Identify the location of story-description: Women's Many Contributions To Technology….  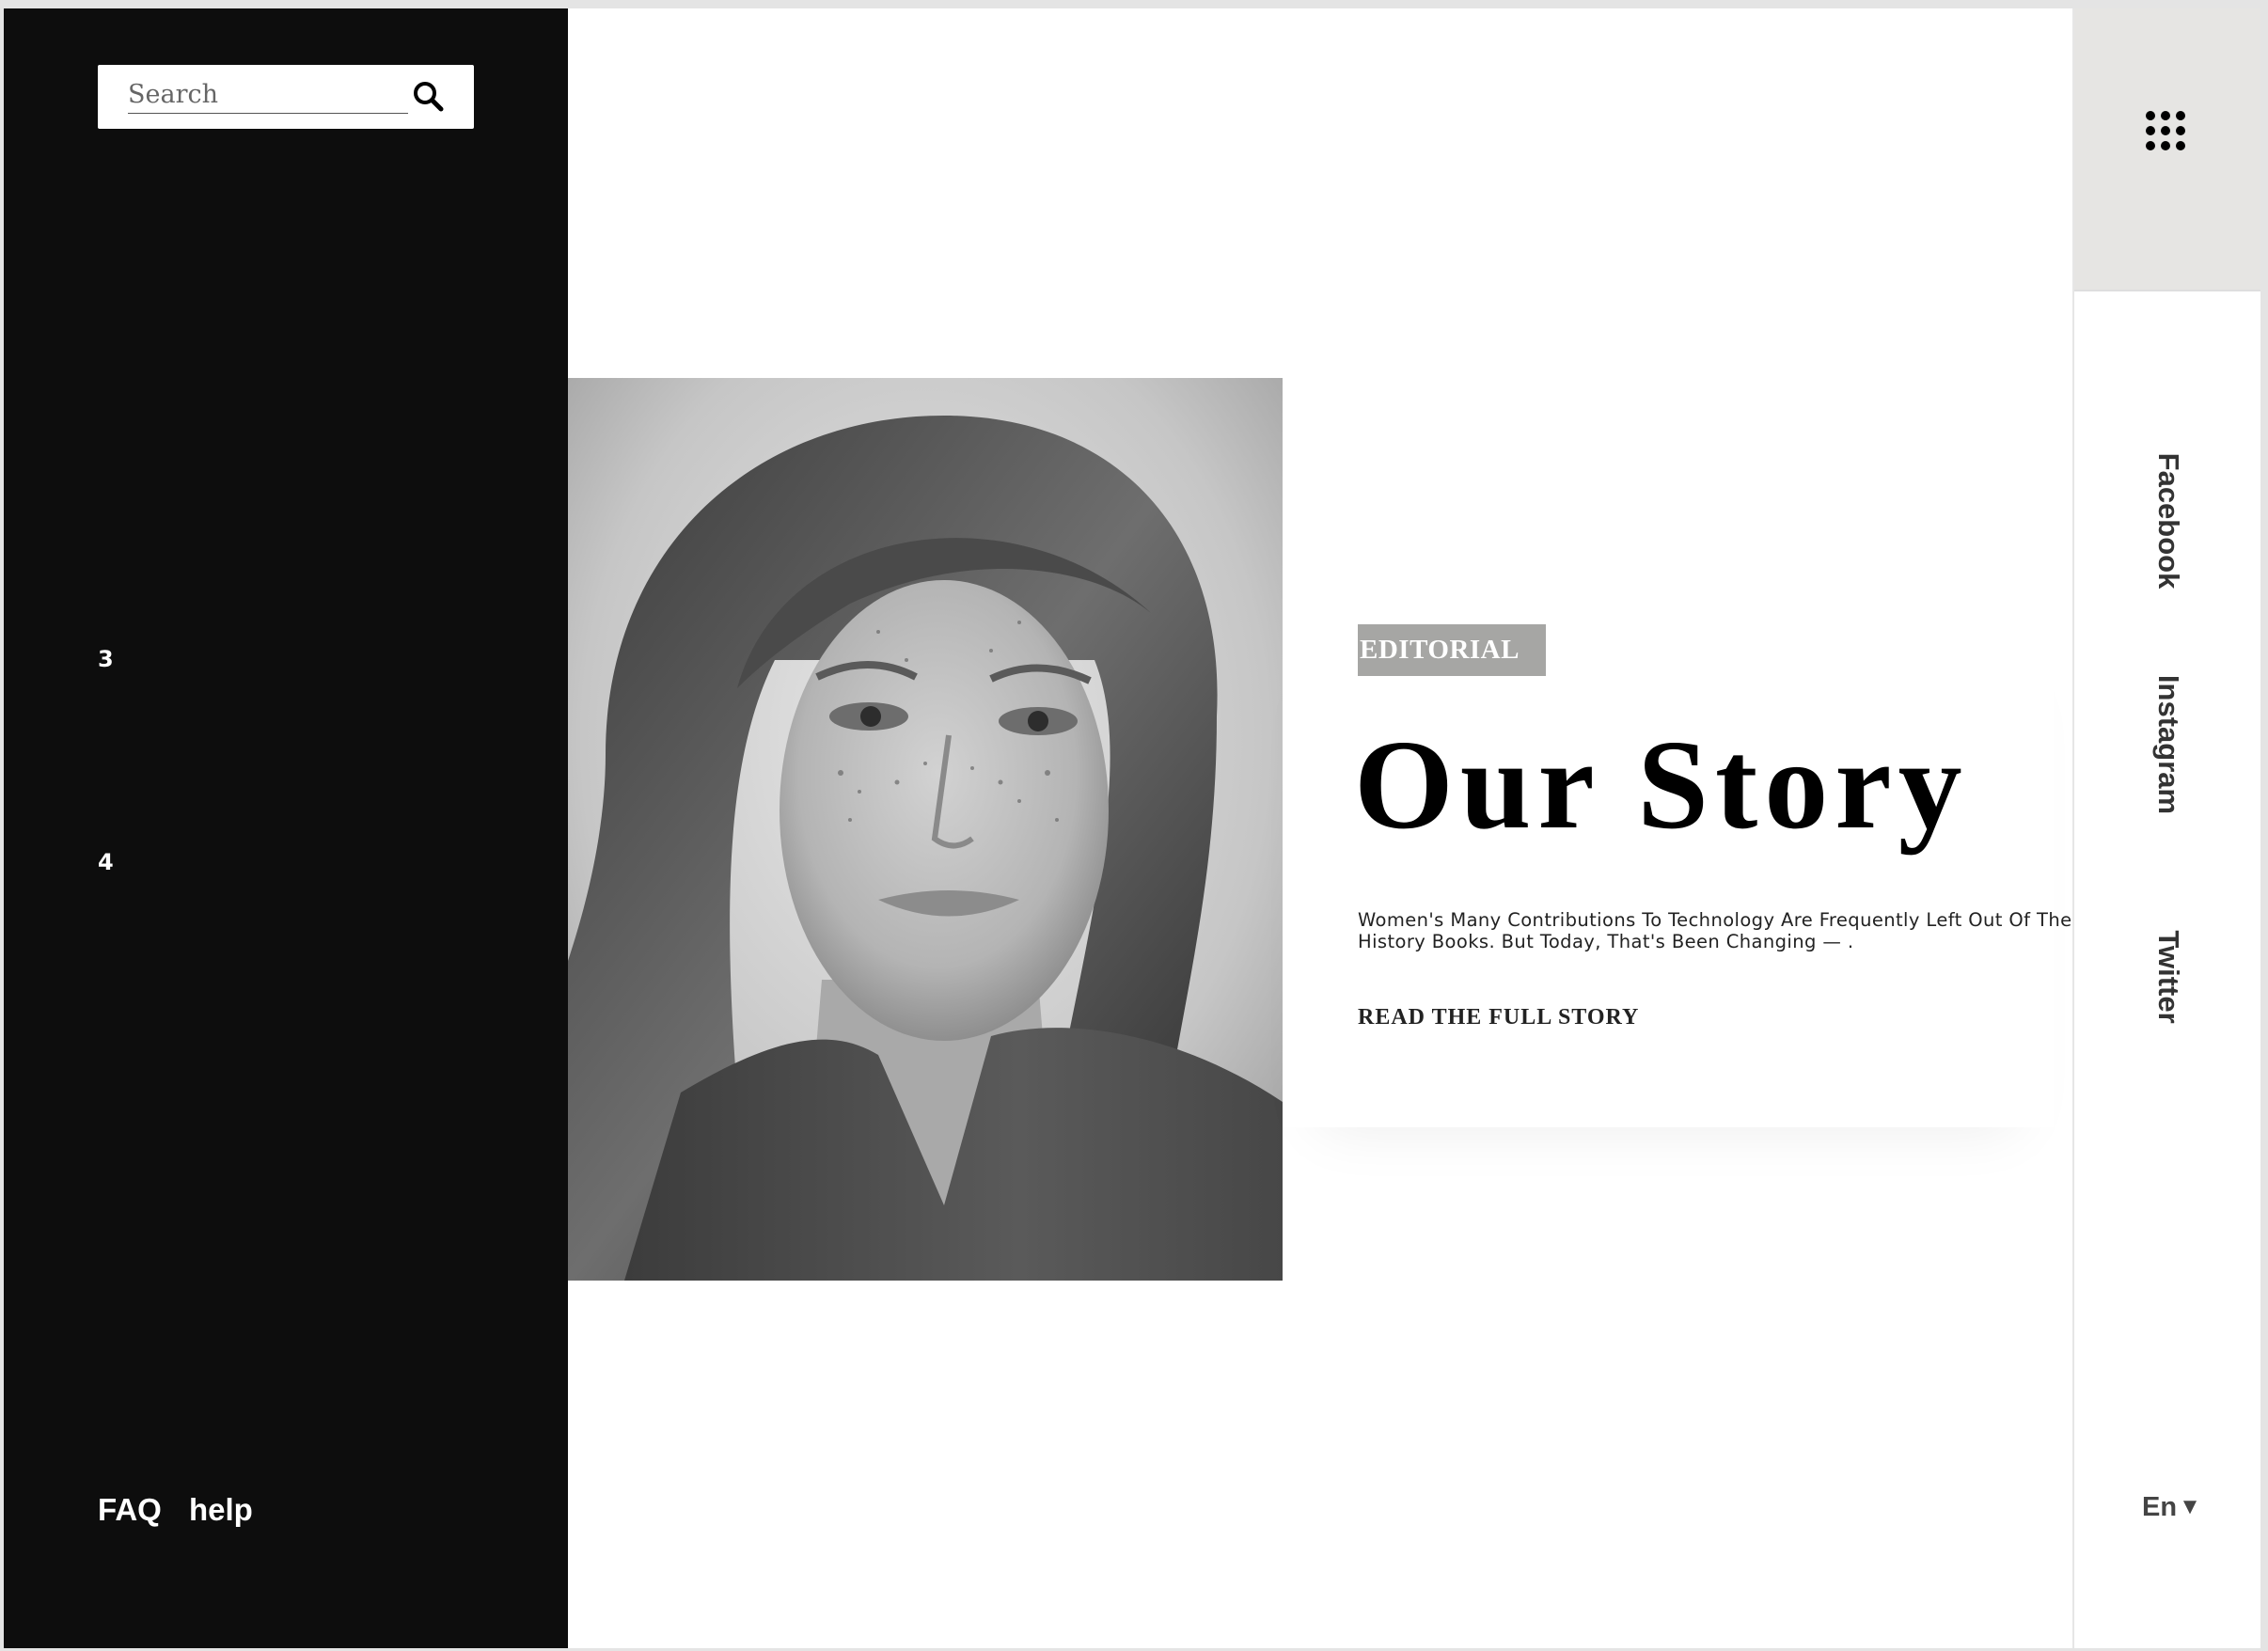
(1715, 930).